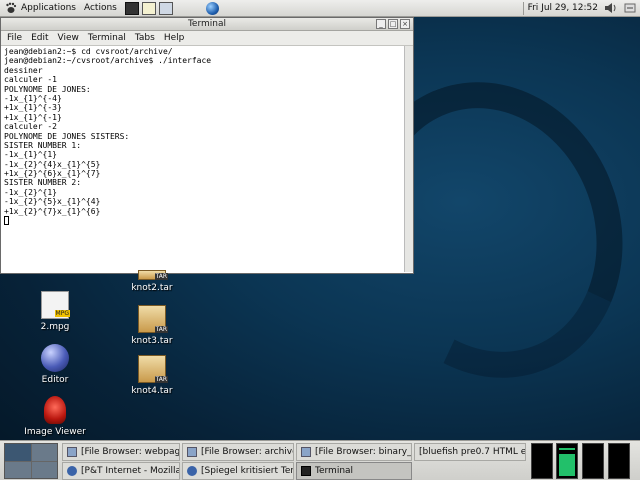  What do you see at coordinates (121, 452) in the screenshot?
I see `task-file-browser-webpage: [File Browser: webpage]` at bounding box center [121, 452].